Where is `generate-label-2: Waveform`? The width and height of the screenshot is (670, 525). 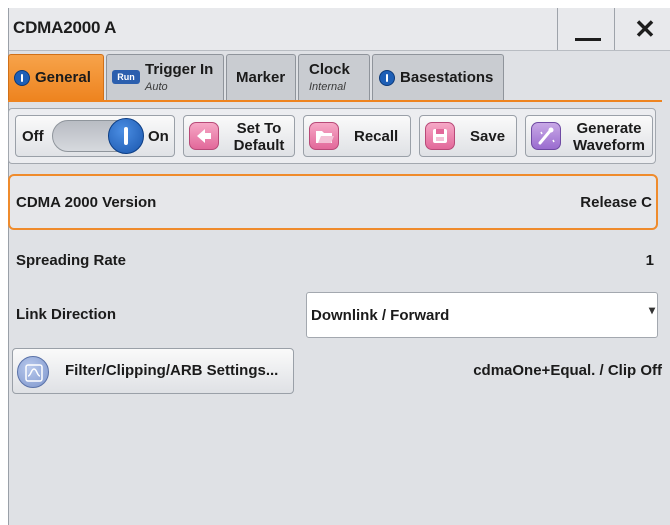 generate-label-2: Waveform is located at coordinates (609, 145).